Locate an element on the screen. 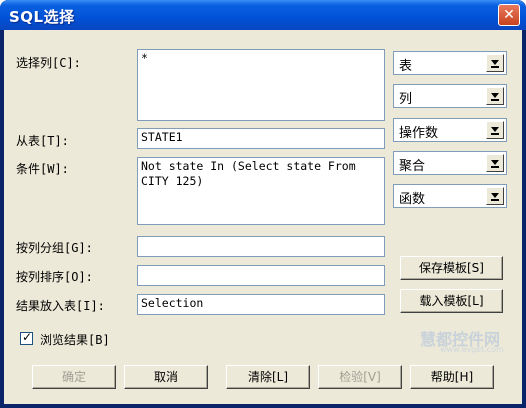 This screenshot has height=408, width=526. close-icon: ✕ is located at coordinates (509, 15).